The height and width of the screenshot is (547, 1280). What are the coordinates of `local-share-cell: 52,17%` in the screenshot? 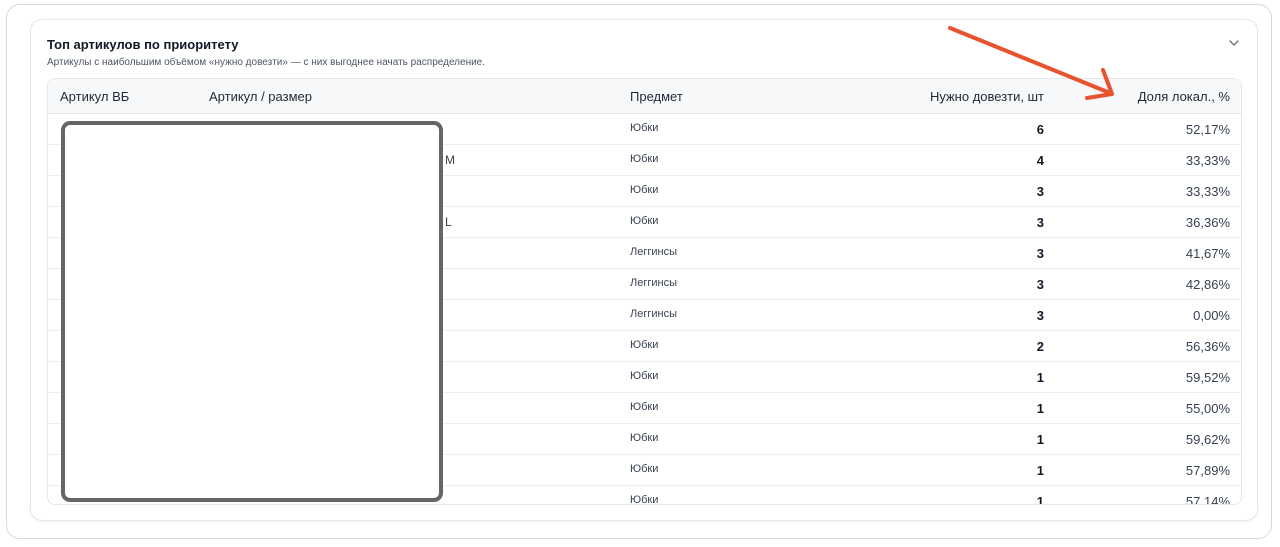 It's located at (1207, 129).